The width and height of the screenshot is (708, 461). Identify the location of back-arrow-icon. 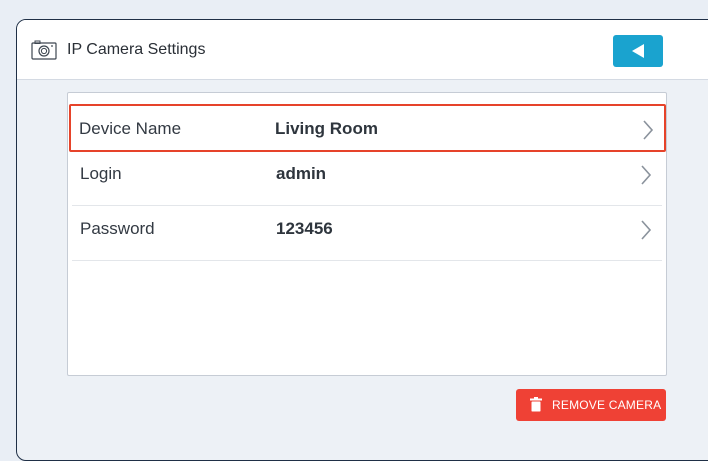
(638, 51).